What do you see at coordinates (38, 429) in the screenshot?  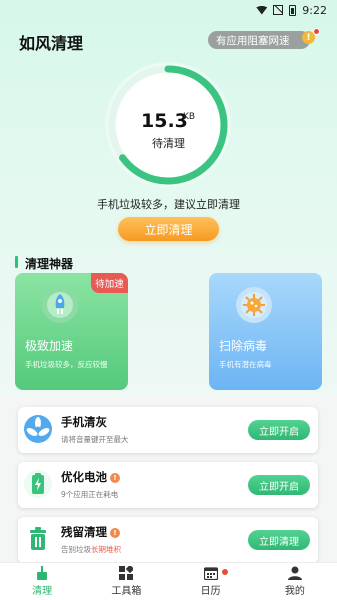 I see `fan-icon` at bounding box center [38, 429].